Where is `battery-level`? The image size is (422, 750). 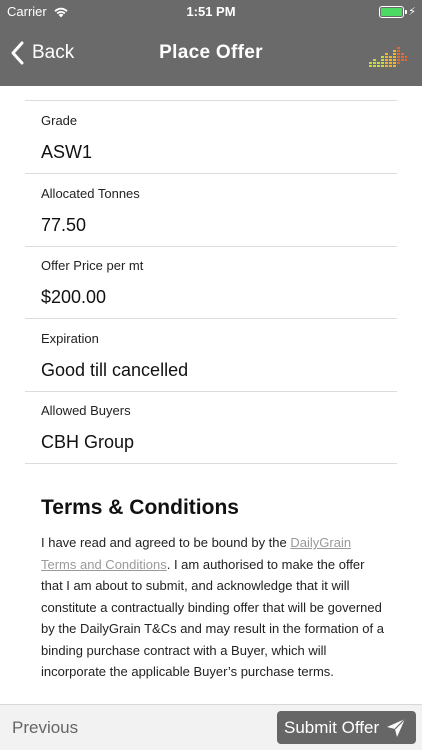 battery-level is located at coordinates (392, 11).